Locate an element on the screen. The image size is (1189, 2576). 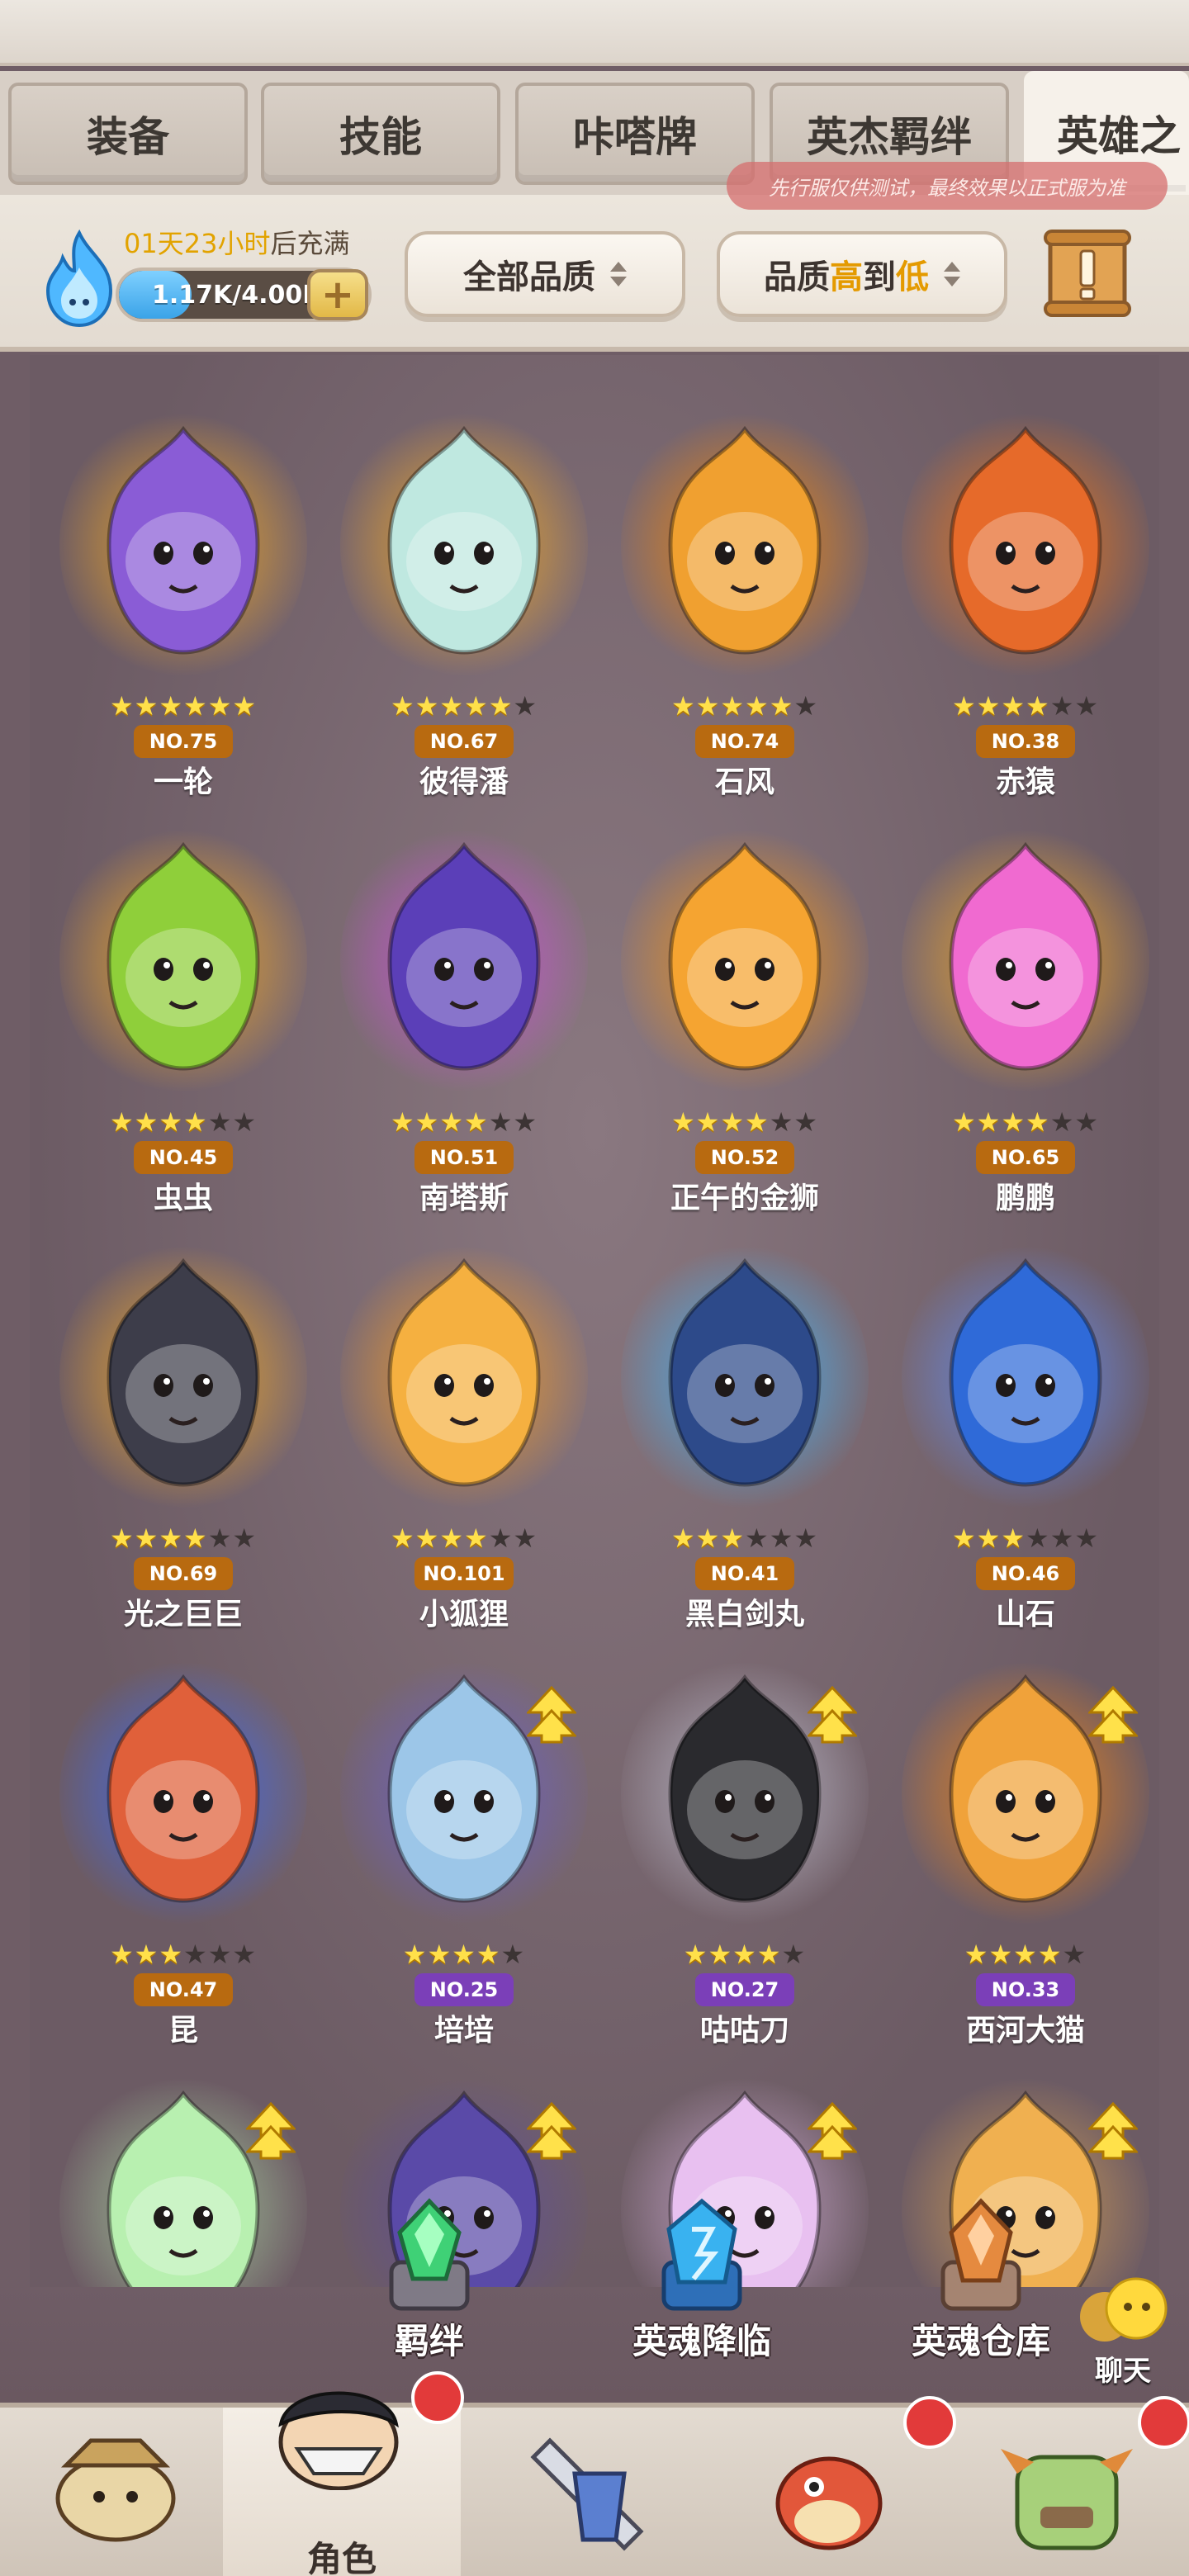
energy-value: 1.17K/4.00K is located at coordinates (237, 295).